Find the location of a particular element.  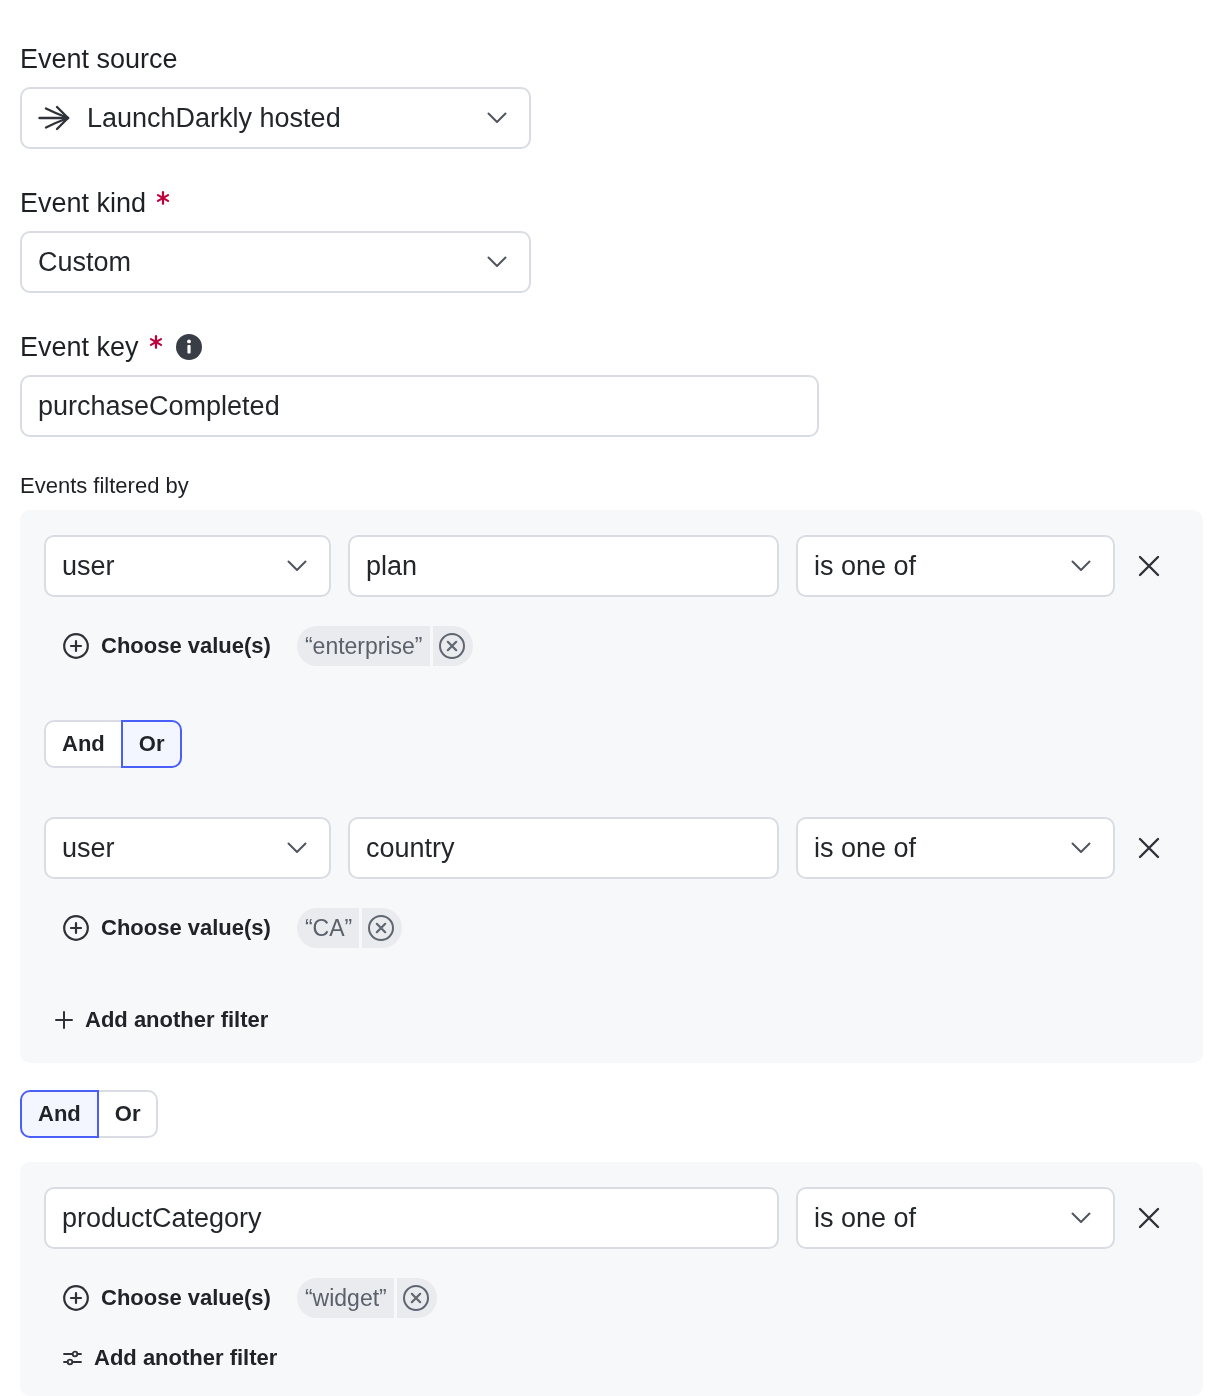

field-label: Event kind is located at coordinates (83, 203).